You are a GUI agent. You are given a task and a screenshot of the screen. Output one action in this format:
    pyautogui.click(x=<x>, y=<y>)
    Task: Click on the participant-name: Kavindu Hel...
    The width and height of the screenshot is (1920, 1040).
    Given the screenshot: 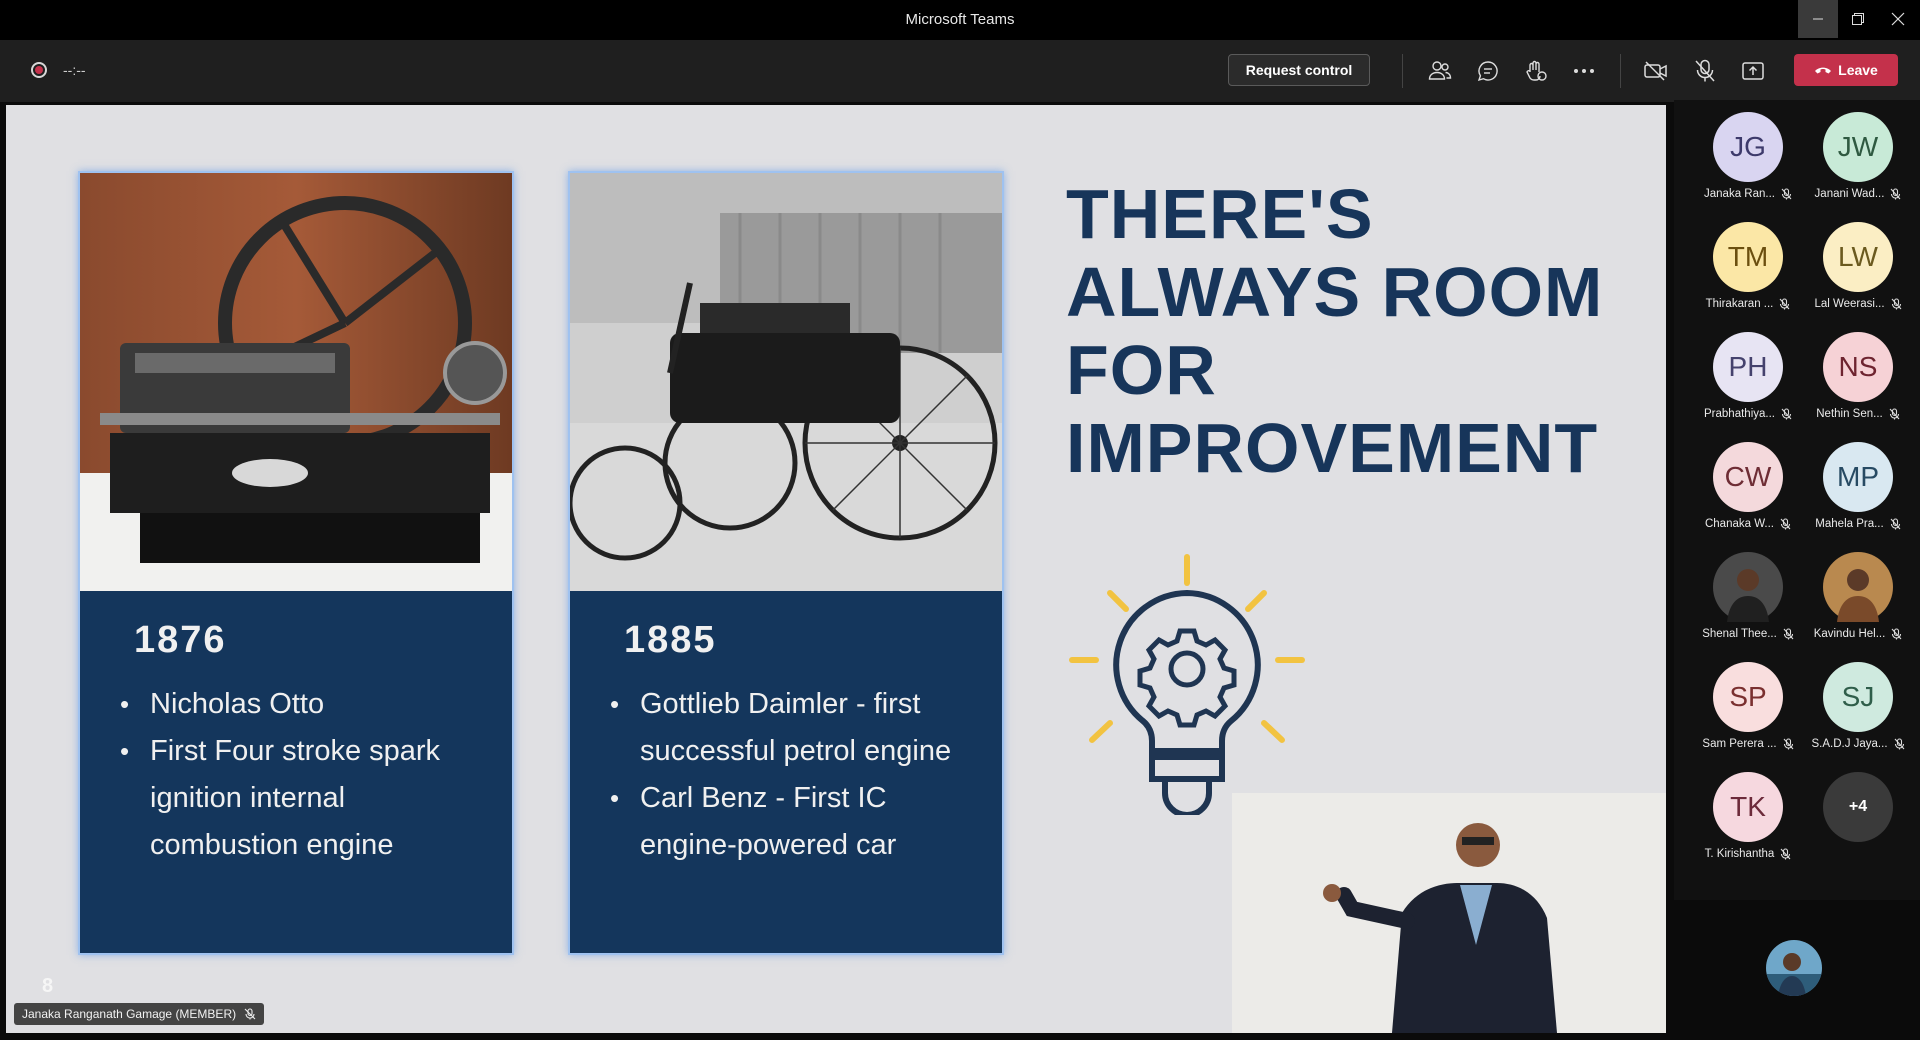 What is the action you would take?
    pyautogui.click(x=1849, y=634)
    